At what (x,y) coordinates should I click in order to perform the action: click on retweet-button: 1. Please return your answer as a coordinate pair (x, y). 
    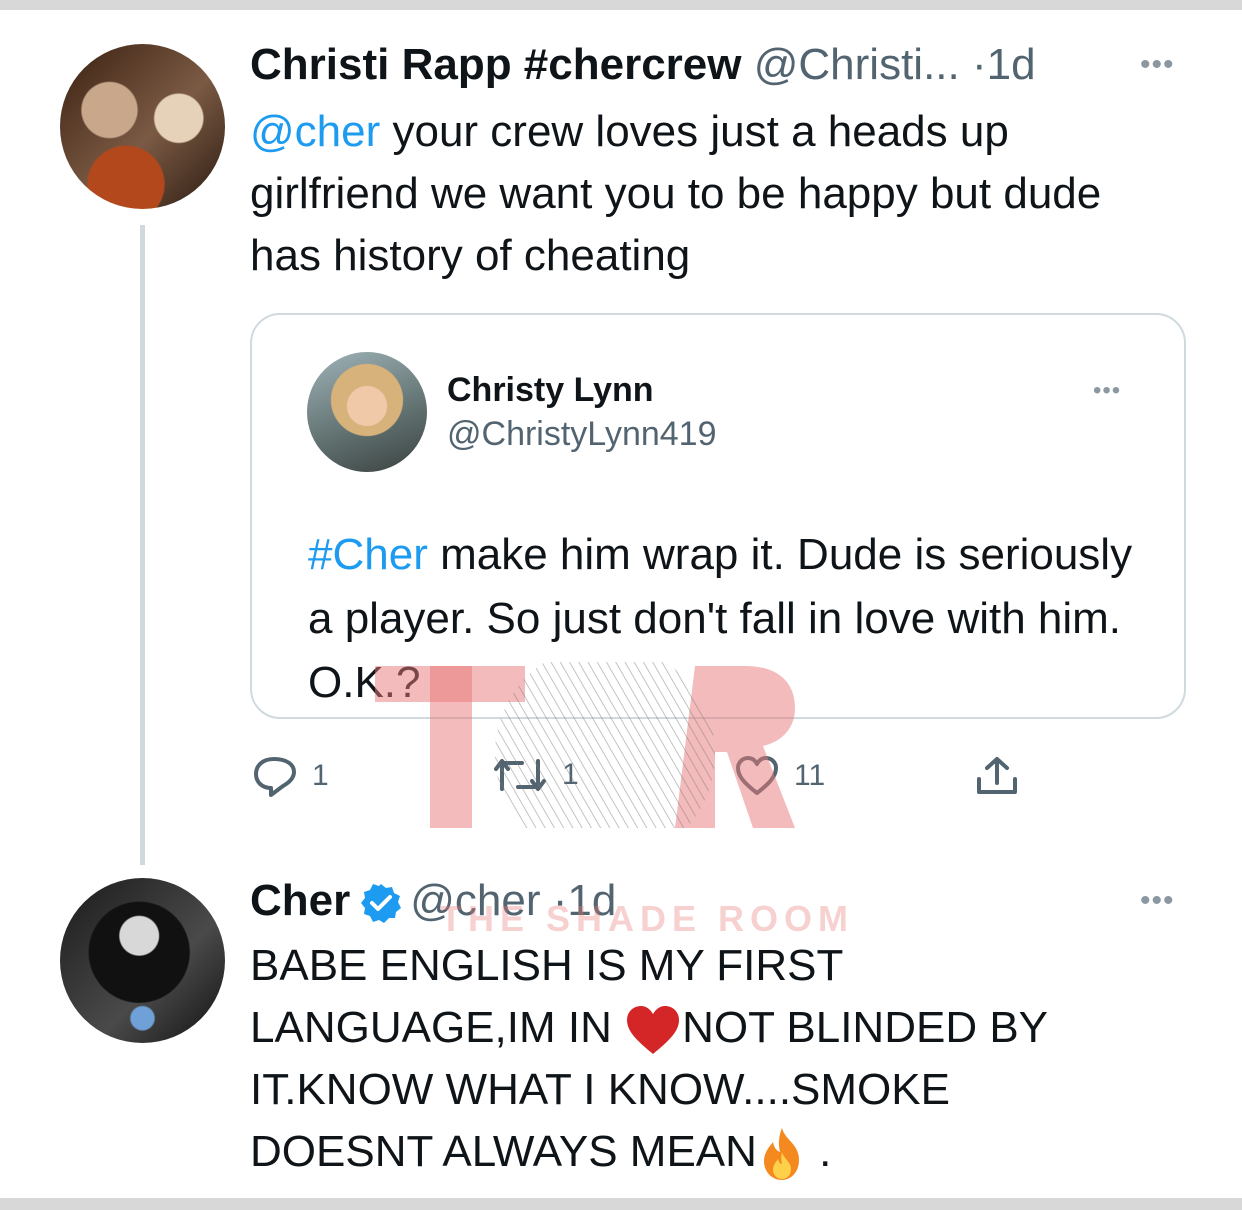
    Looking at the image, I should click on (535, 775).